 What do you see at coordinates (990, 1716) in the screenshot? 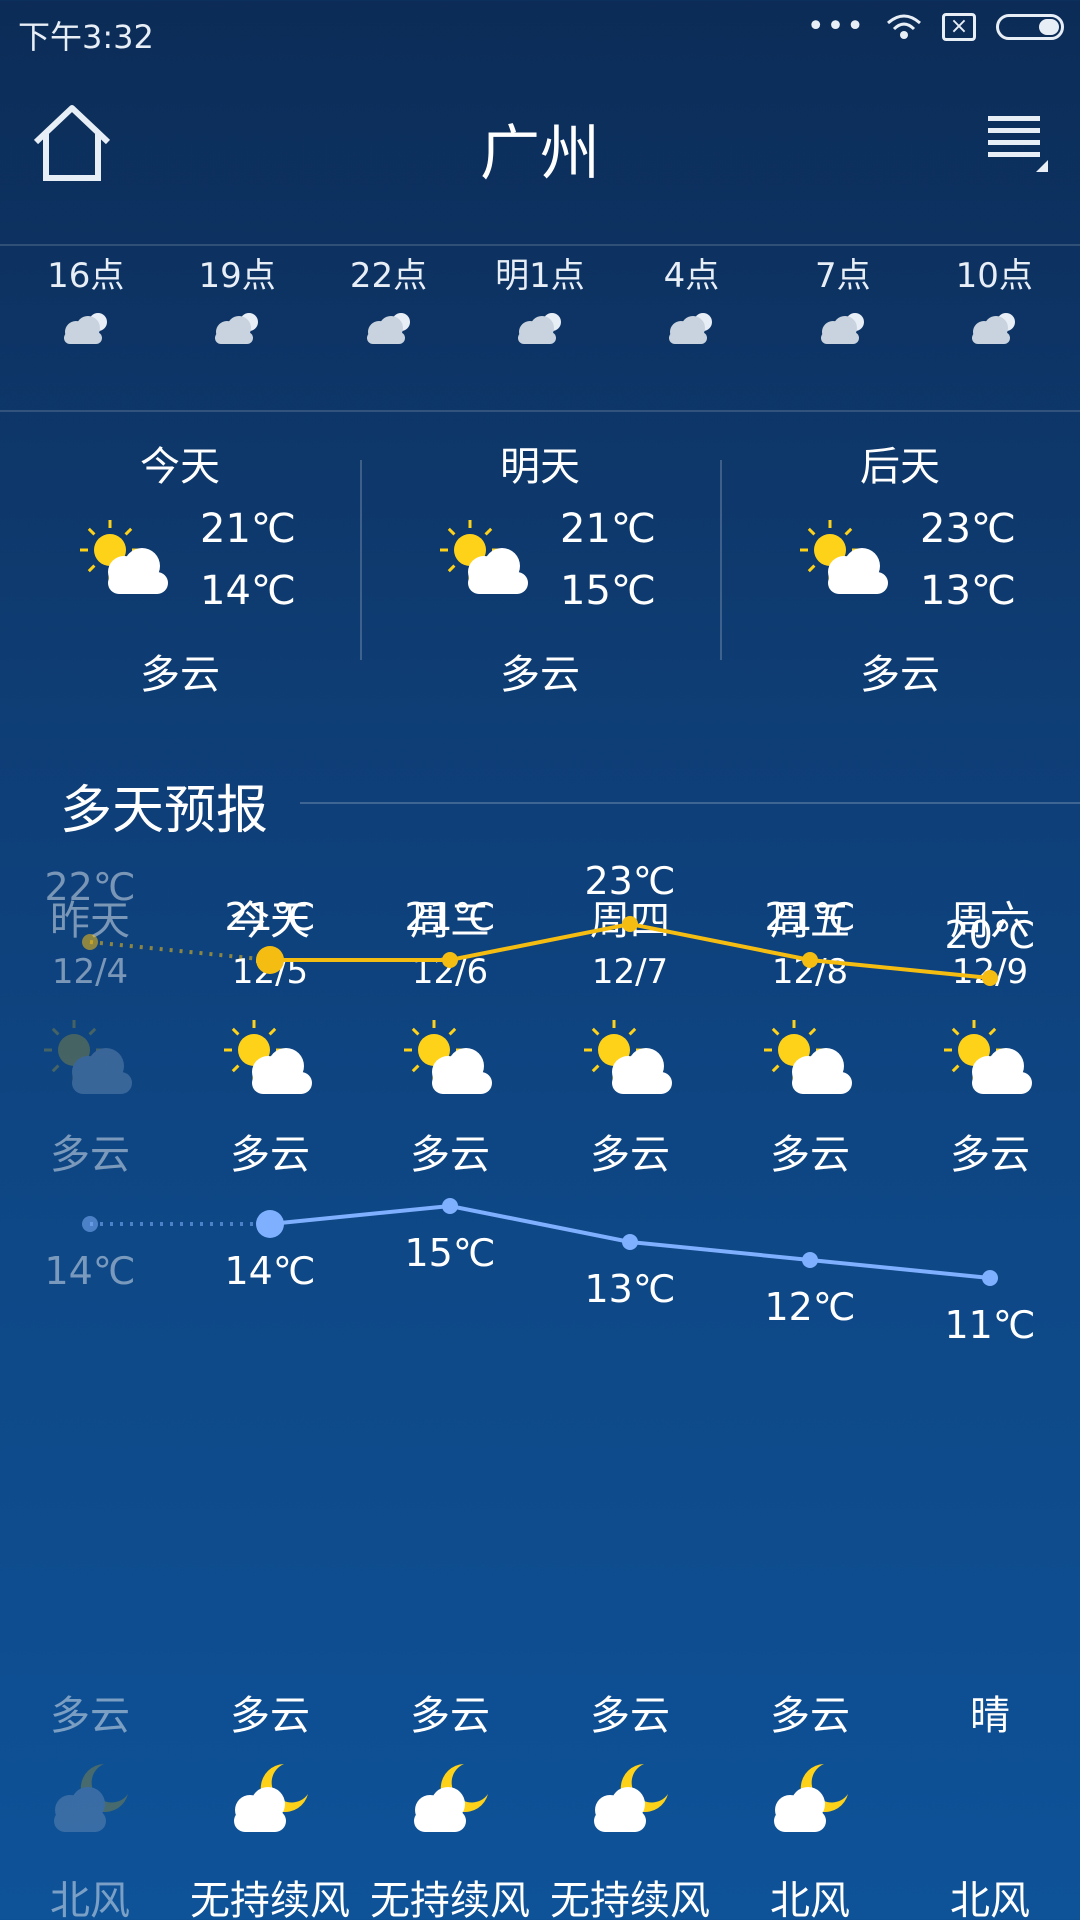
I see `forecast-night-condition: 晴` at bounding box center [990, 1716].